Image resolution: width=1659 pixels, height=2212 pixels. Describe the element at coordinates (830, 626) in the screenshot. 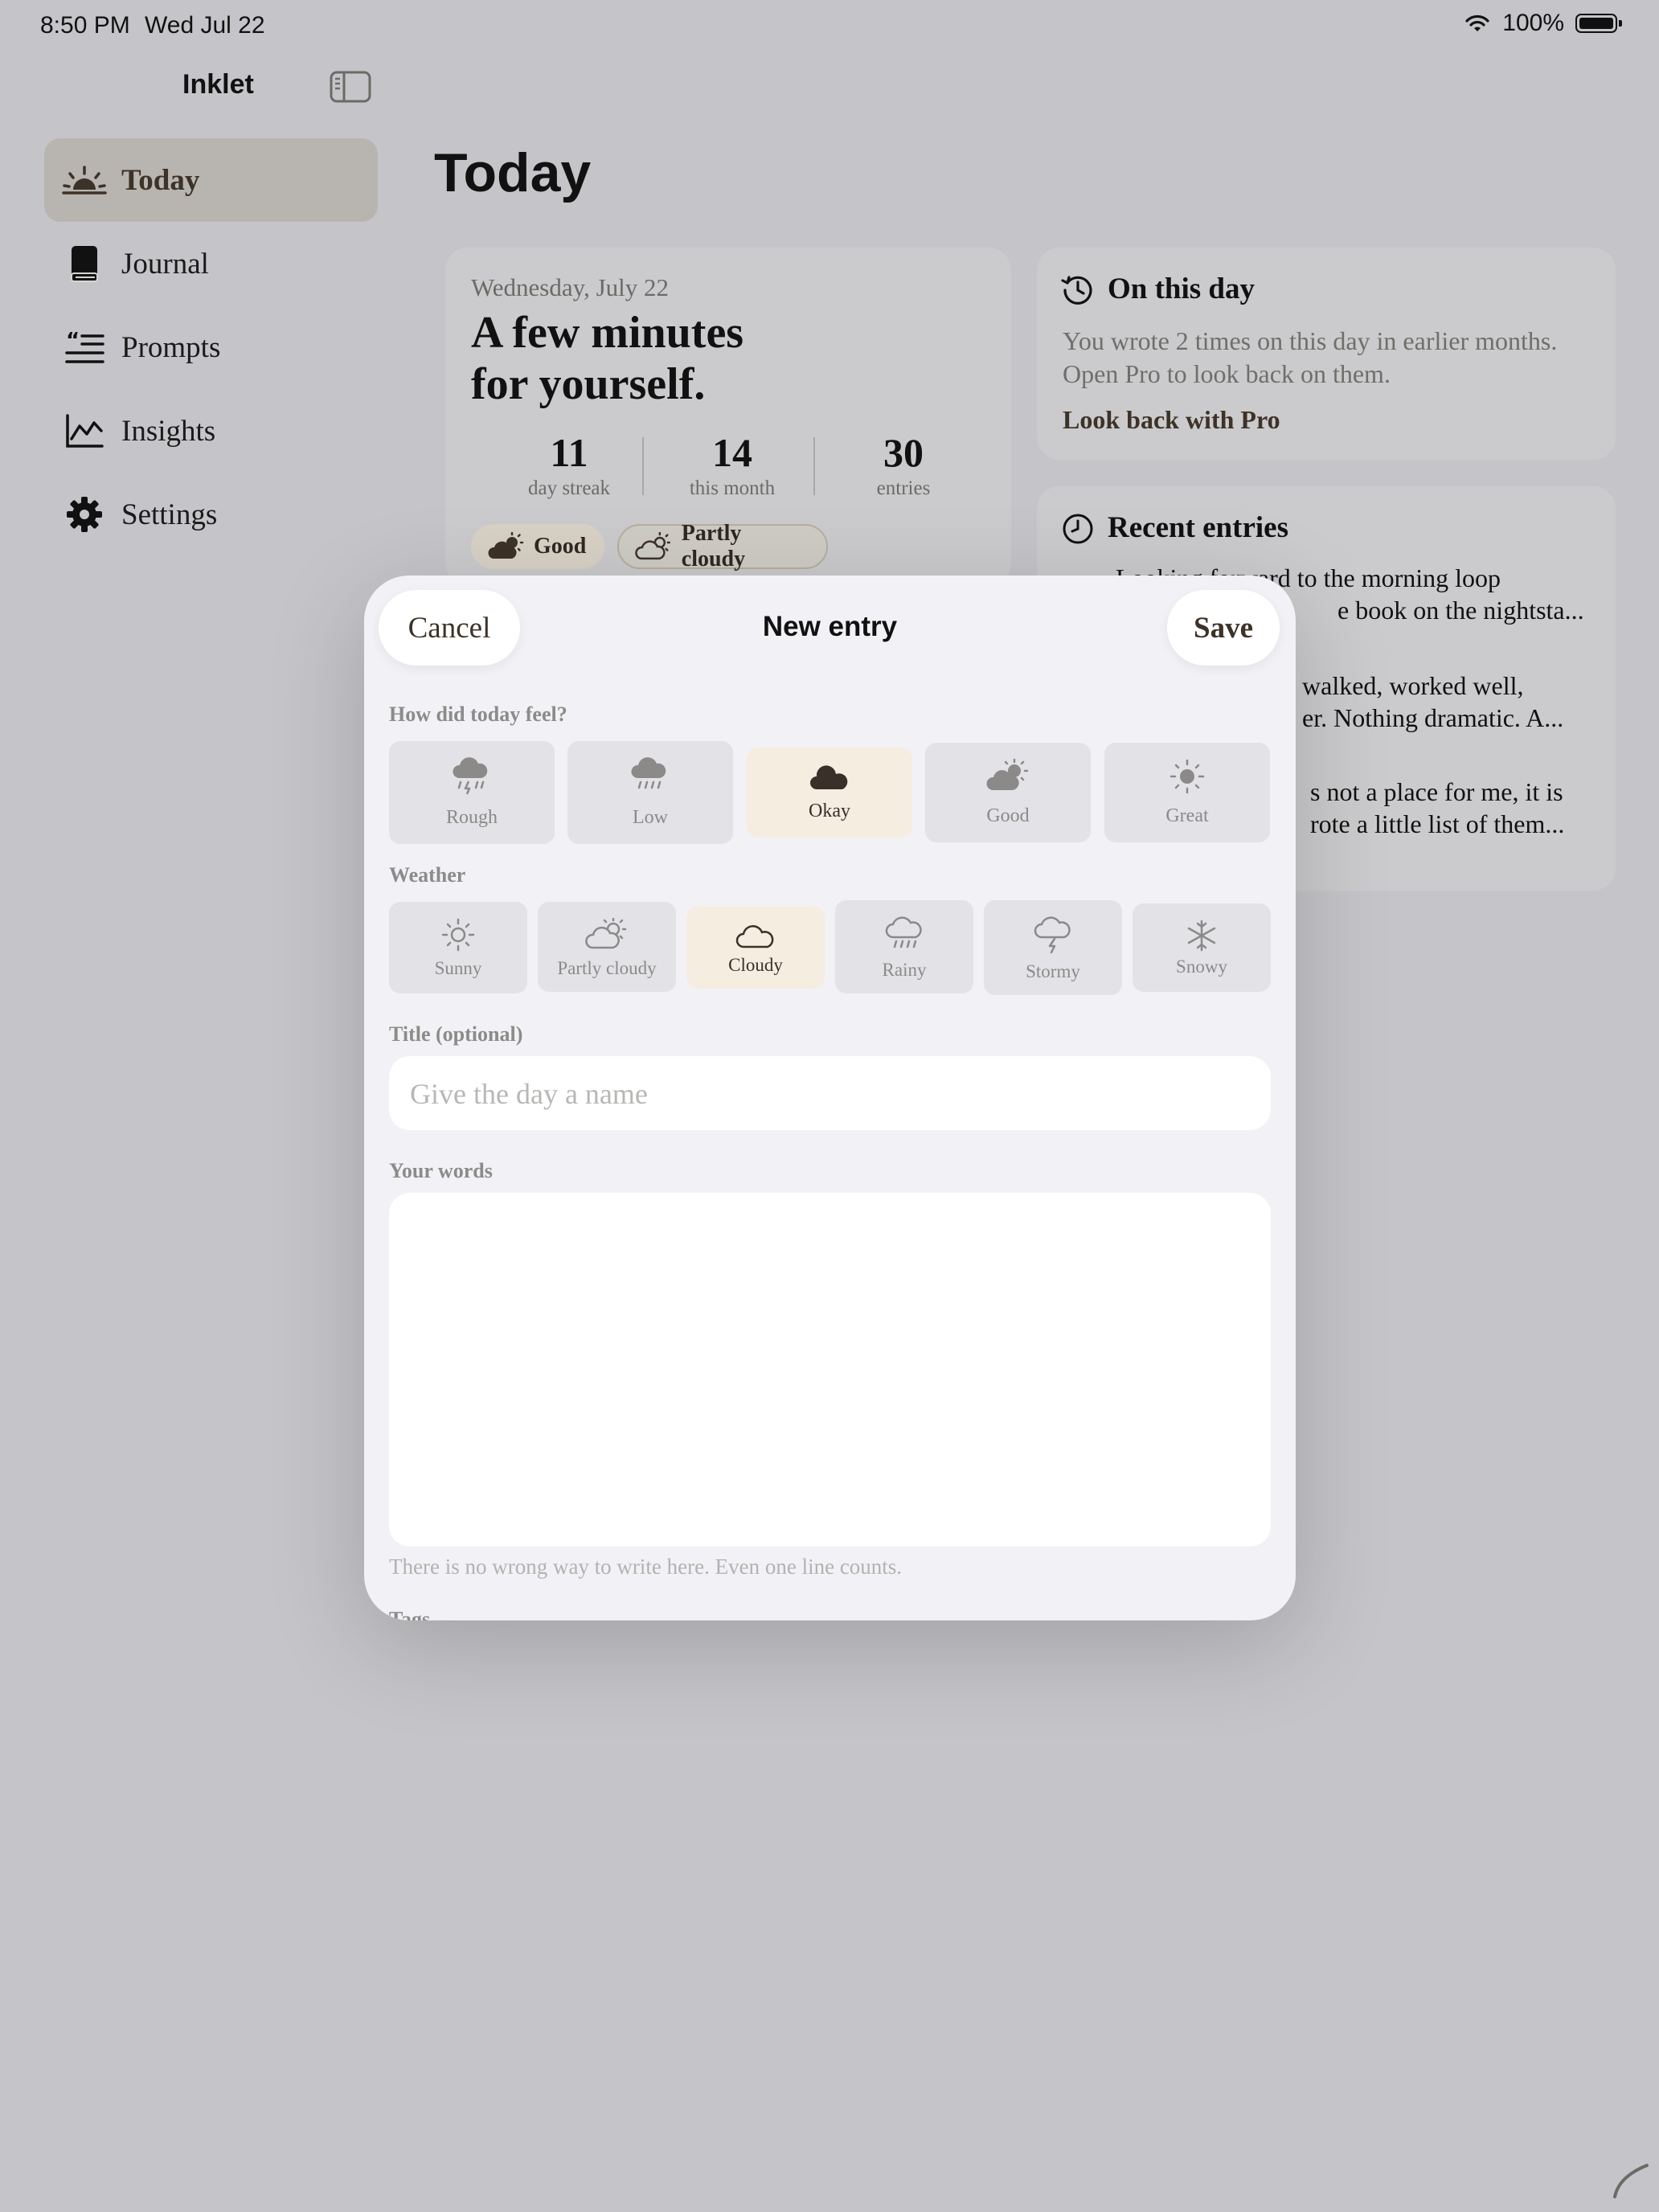

I see `sheet-title: New entry` at that location.